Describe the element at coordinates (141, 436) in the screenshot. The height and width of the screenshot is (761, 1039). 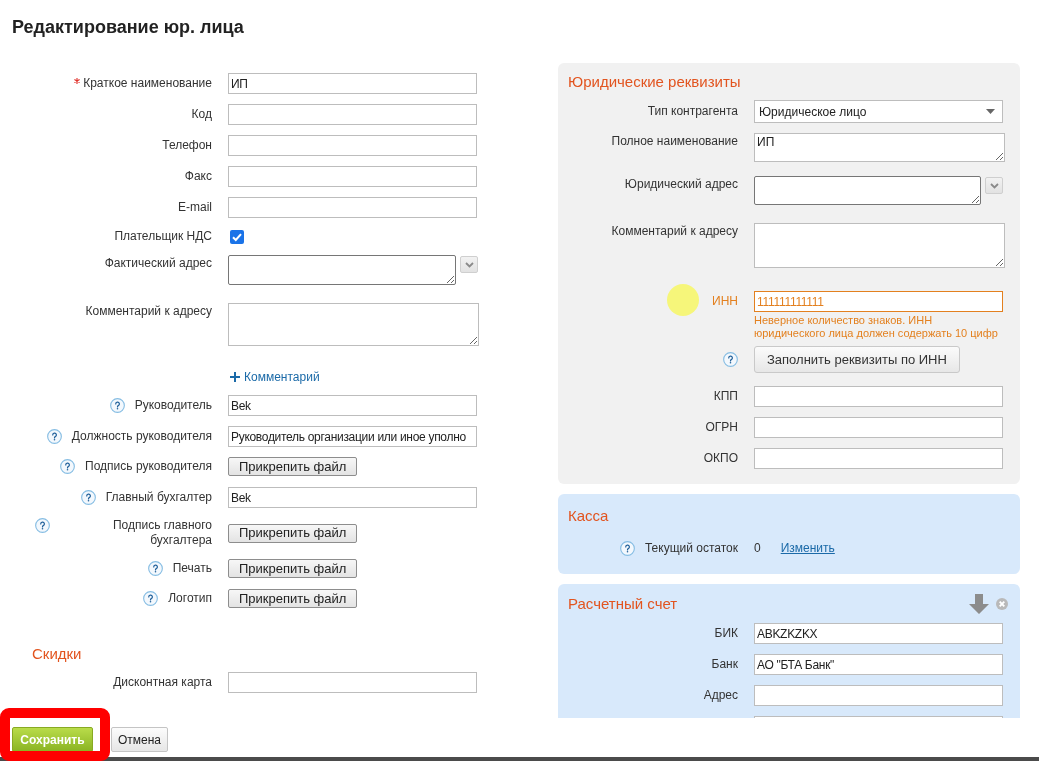
I see `field-label: Должность руководителя` at that location.